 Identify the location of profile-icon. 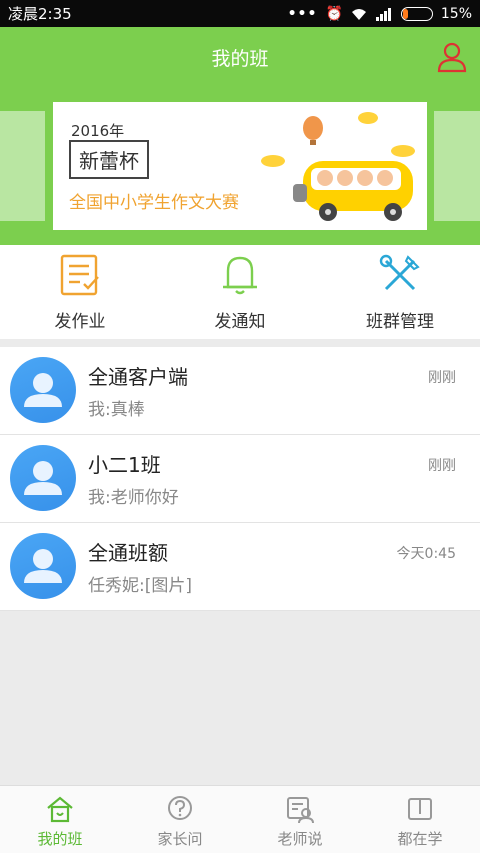
(452, 57).